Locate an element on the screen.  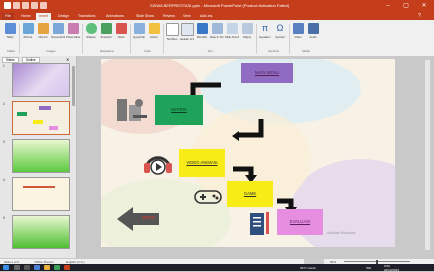
evaluasi-box: EVALUASI is located at coordinates (300, 222).